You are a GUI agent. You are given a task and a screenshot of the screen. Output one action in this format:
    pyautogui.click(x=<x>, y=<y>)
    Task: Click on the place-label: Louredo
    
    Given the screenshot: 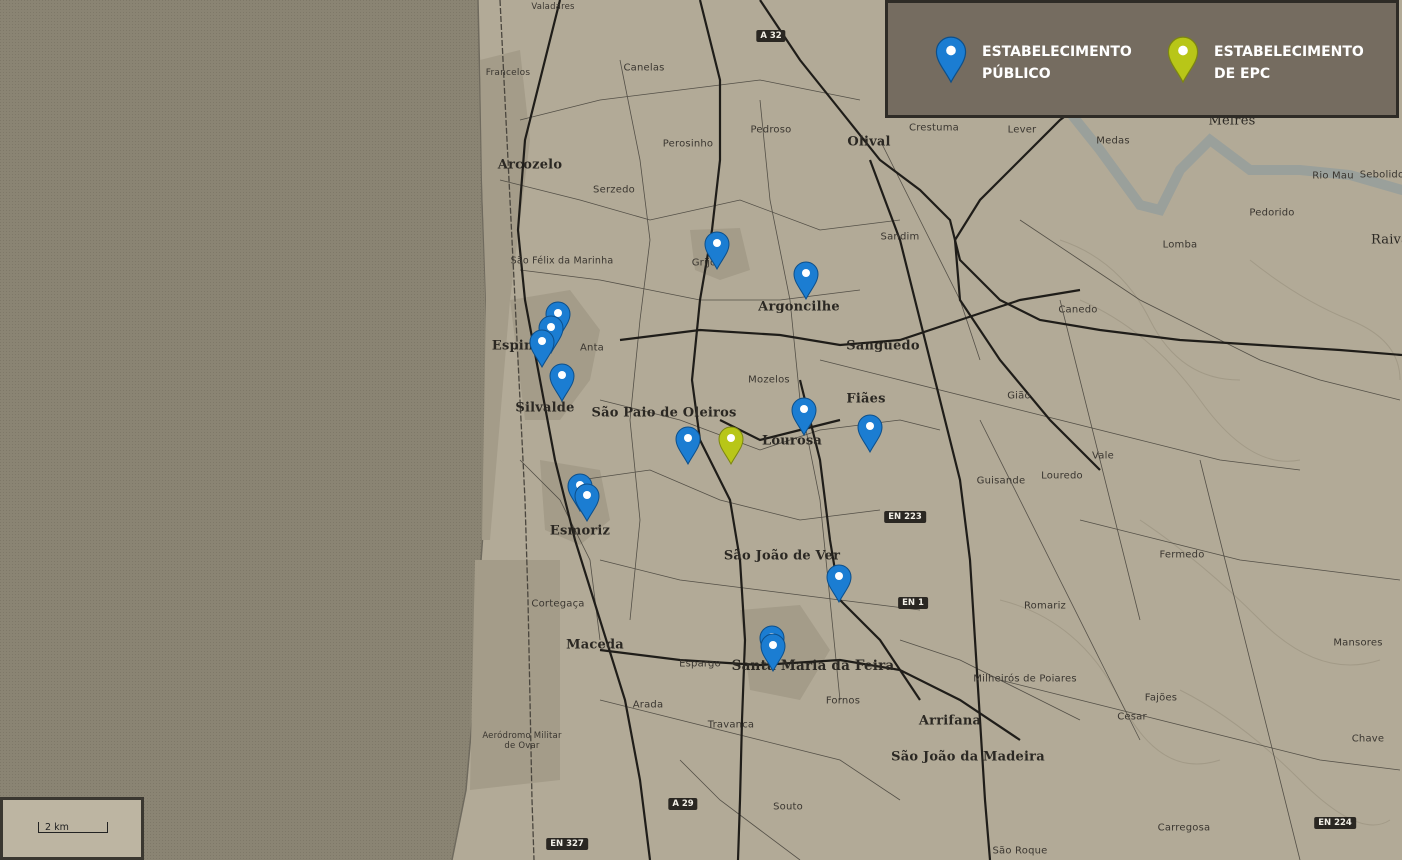 What is the action you would take?
    pyautogui.click(x=1062, y=476)
    